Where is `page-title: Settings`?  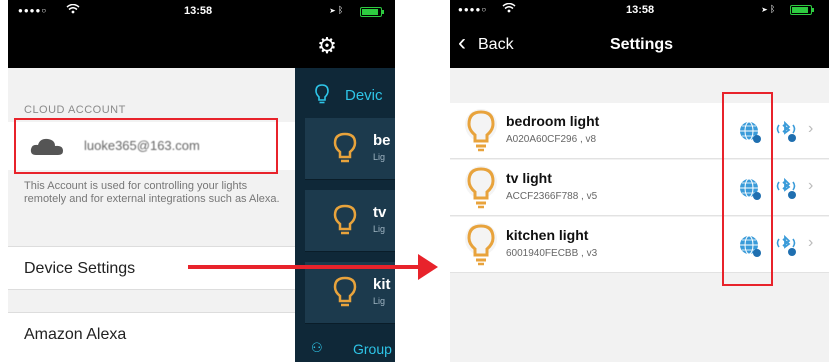 page-title: Settings is located at coordinates (641, 44).